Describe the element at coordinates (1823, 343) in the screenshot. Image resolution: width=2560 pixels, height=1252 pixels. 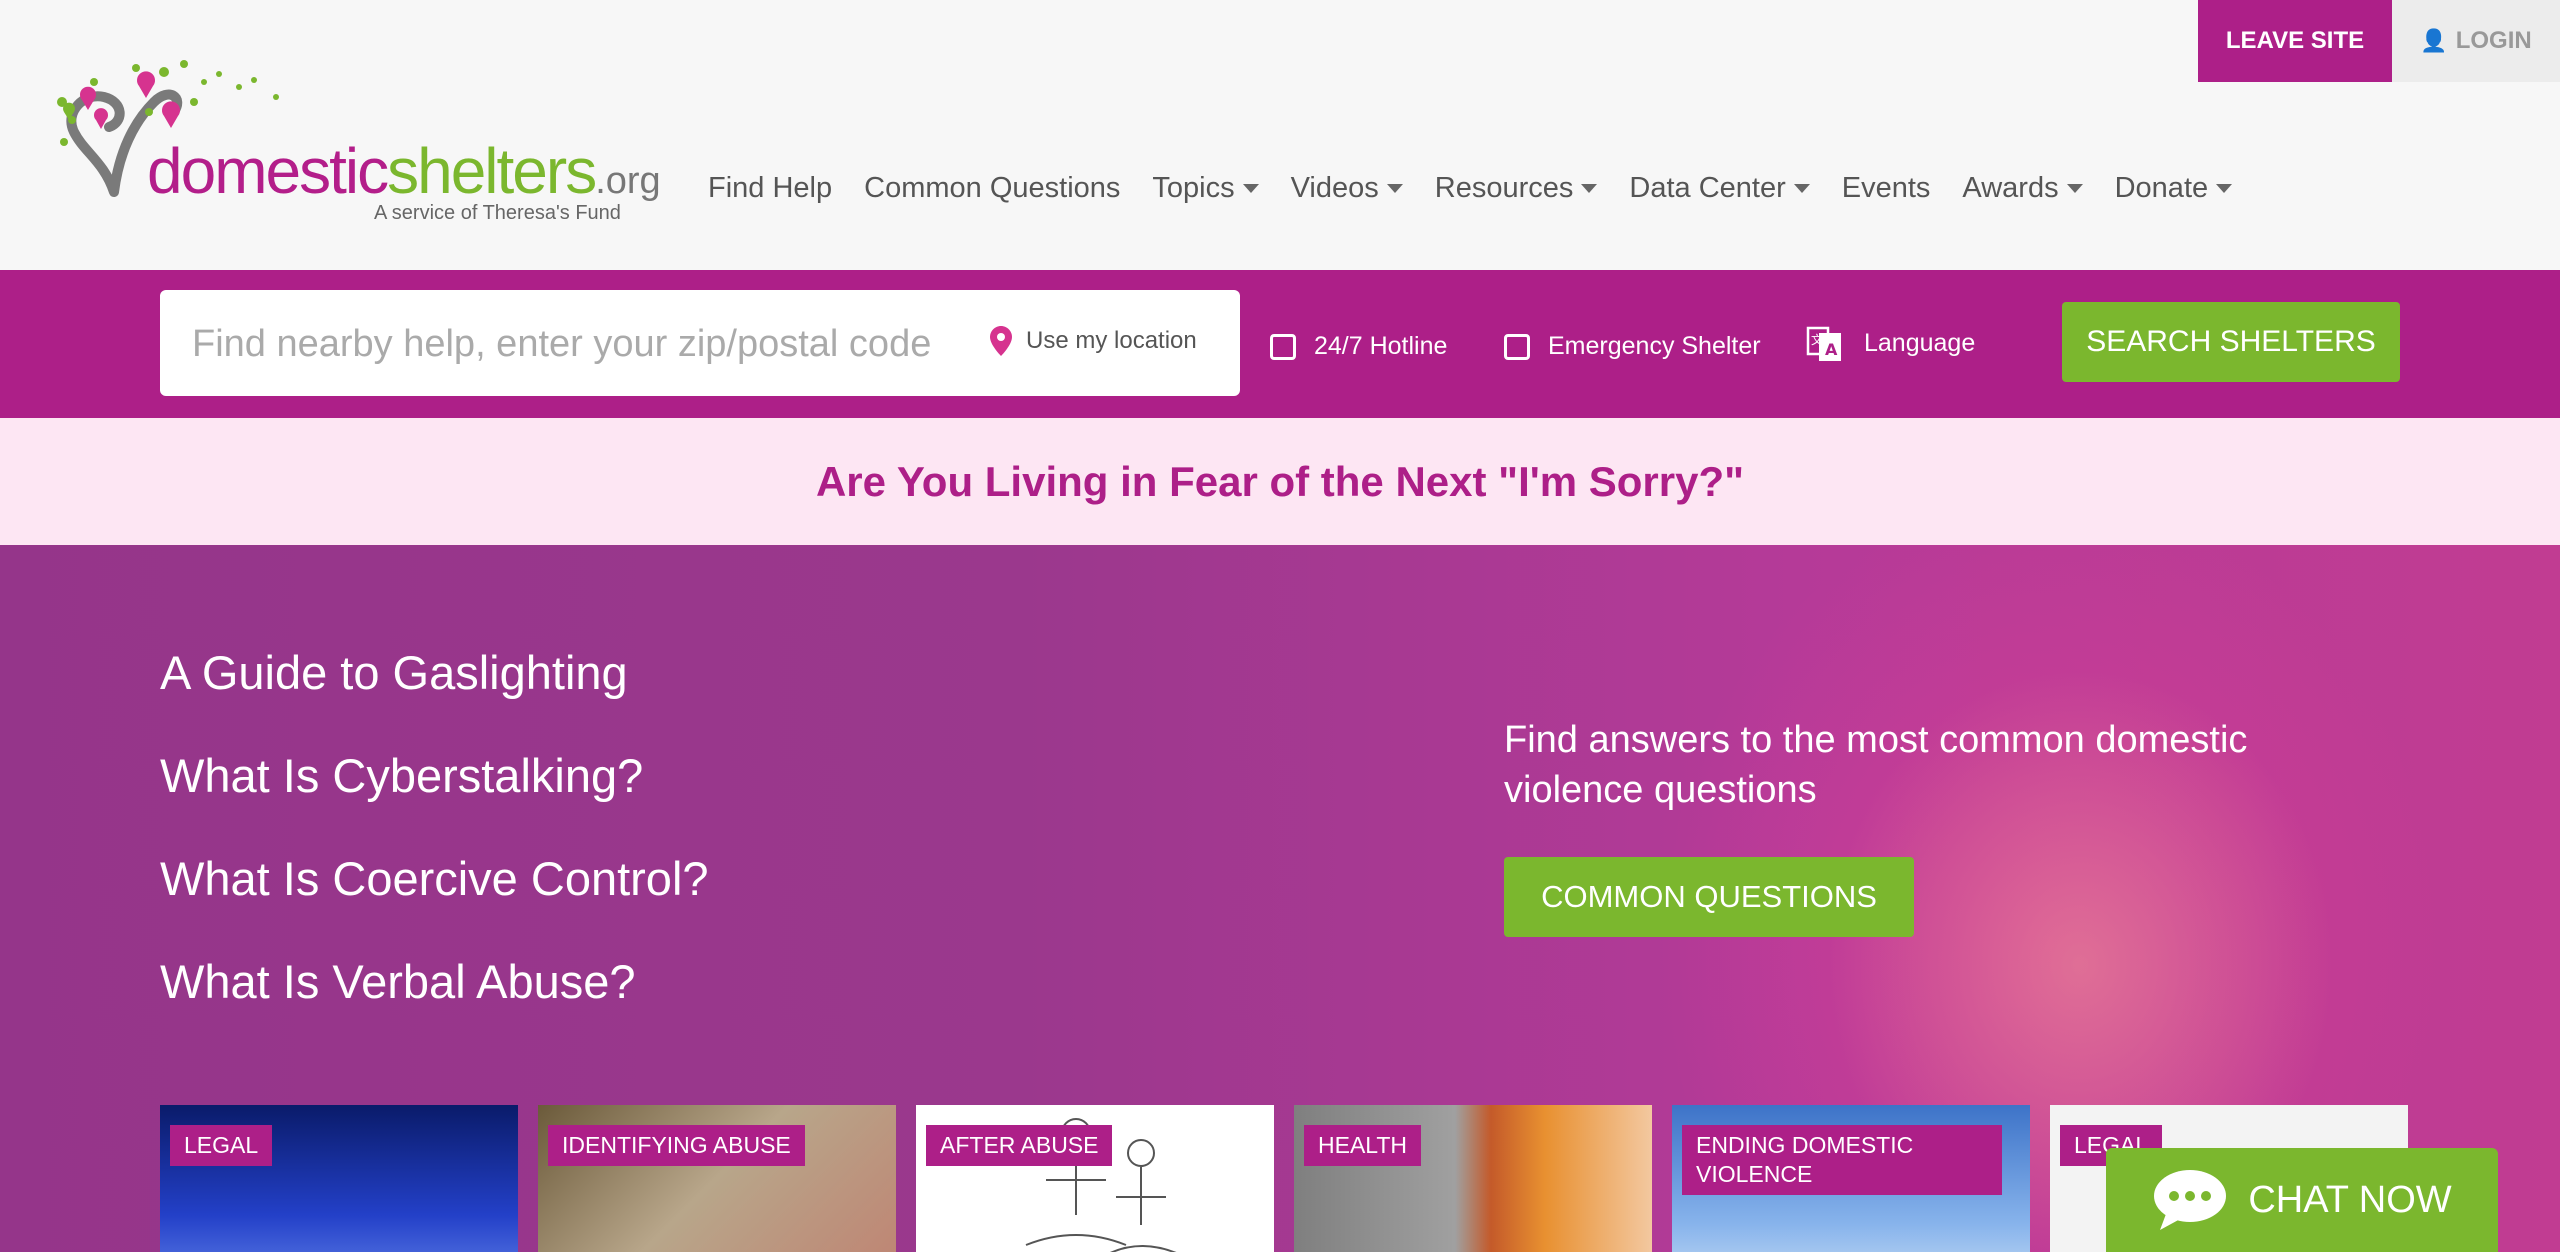
I see `translate-icon: A 文` at that location.